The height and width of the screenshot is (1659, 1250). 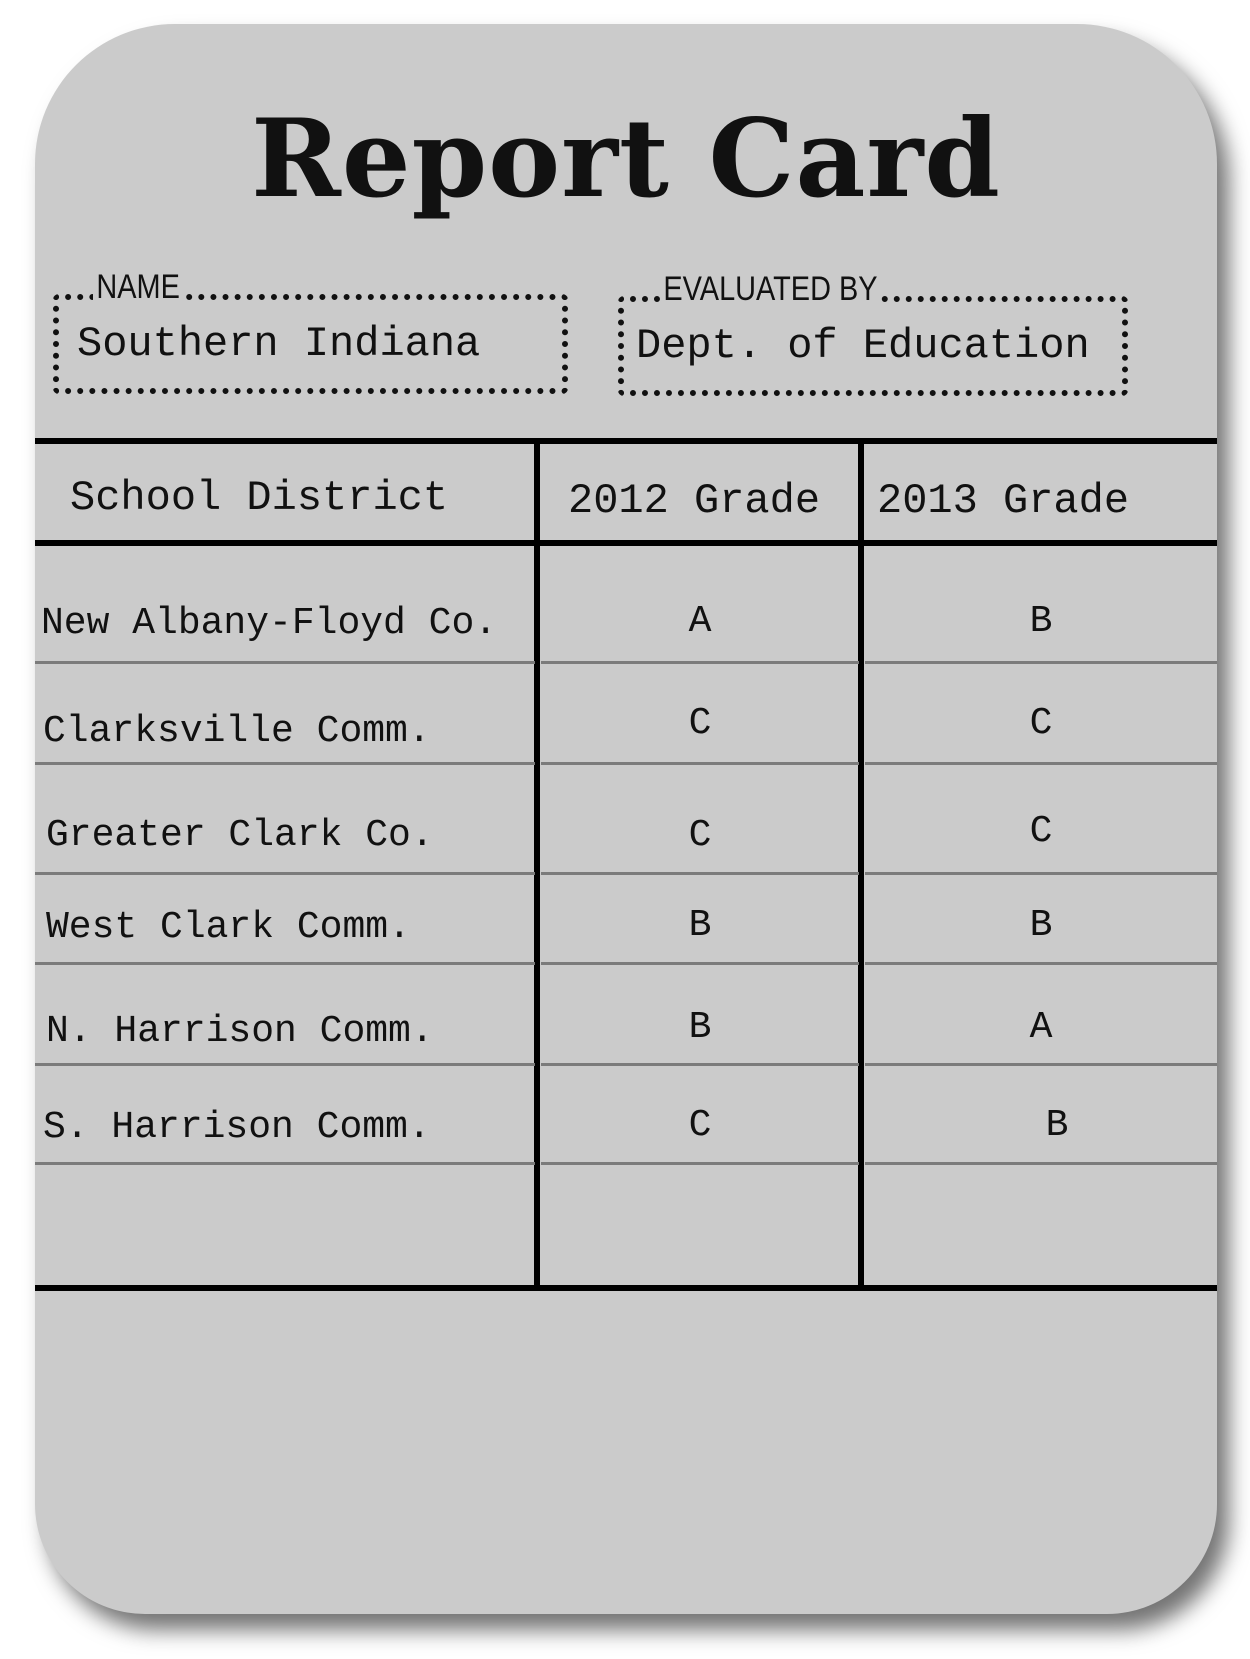 I want to click on name-field-value: Southern Indiana, so click(x=279, y=344).